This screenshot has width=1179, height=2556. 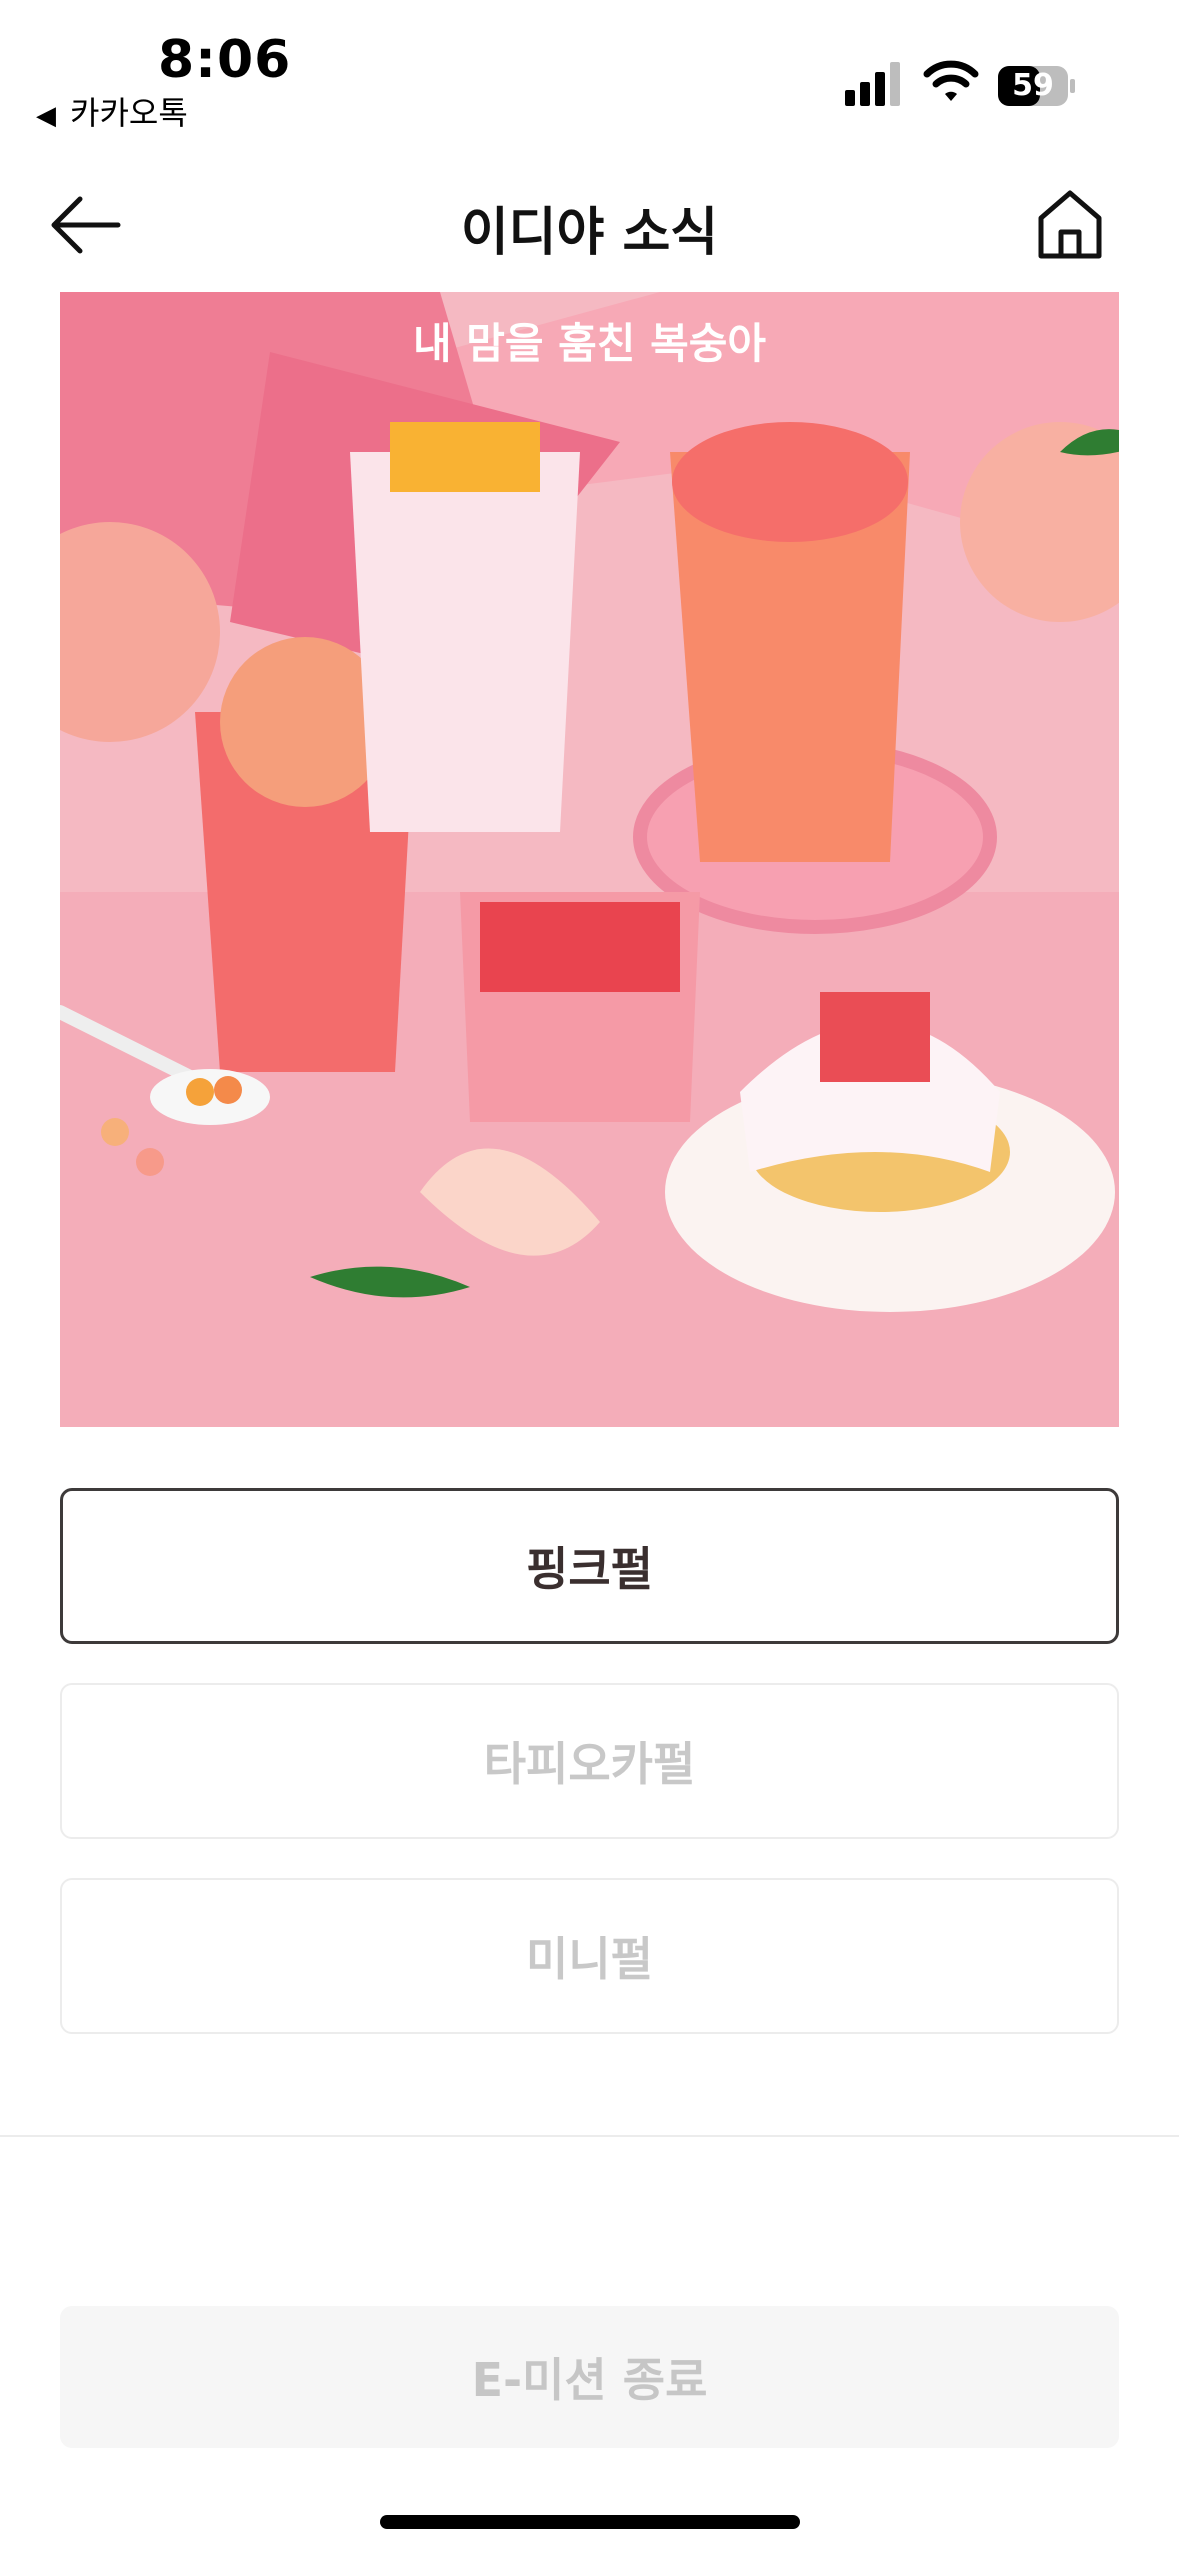 What do you see at coordinates (872, 84) in the screenshot?
I see `cellular-signal-icon` at bounding box center [872, 84].